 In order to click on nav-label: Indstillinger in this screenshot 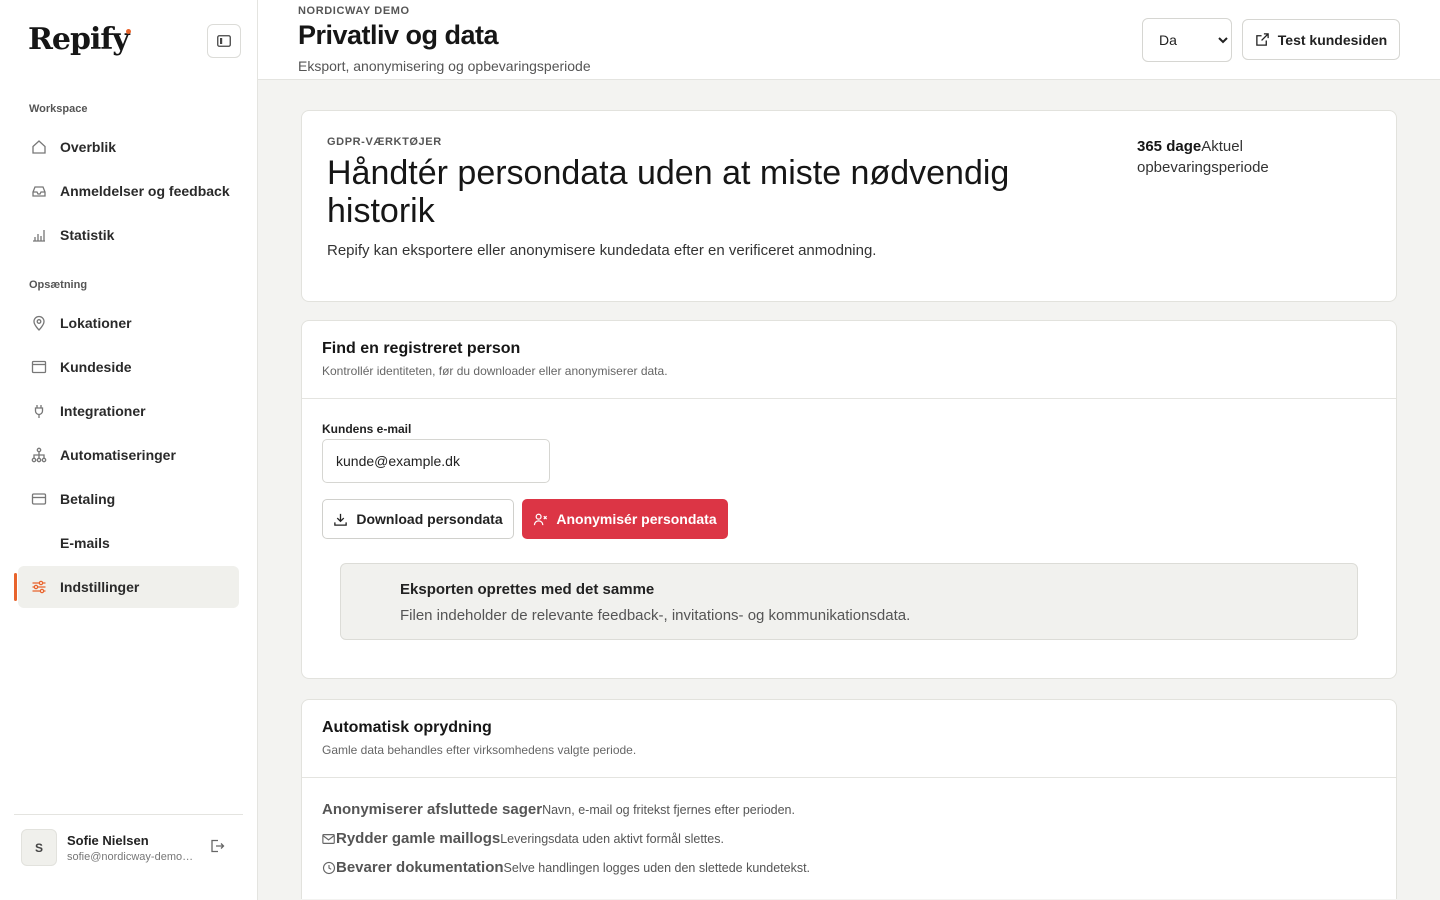, I will do `click(100, 587)`.